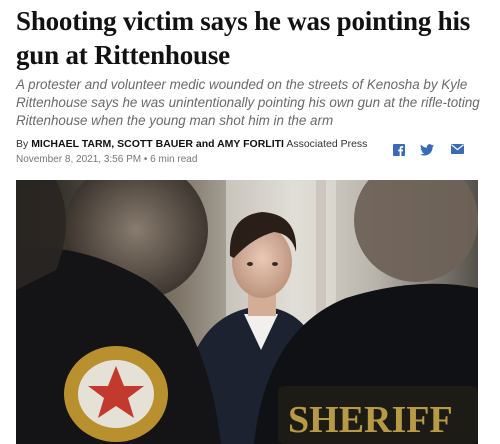  What do you see at coordinates (399, 150) in the screenshot?
I see `facebook-icon` at bounding box center [399, 150].